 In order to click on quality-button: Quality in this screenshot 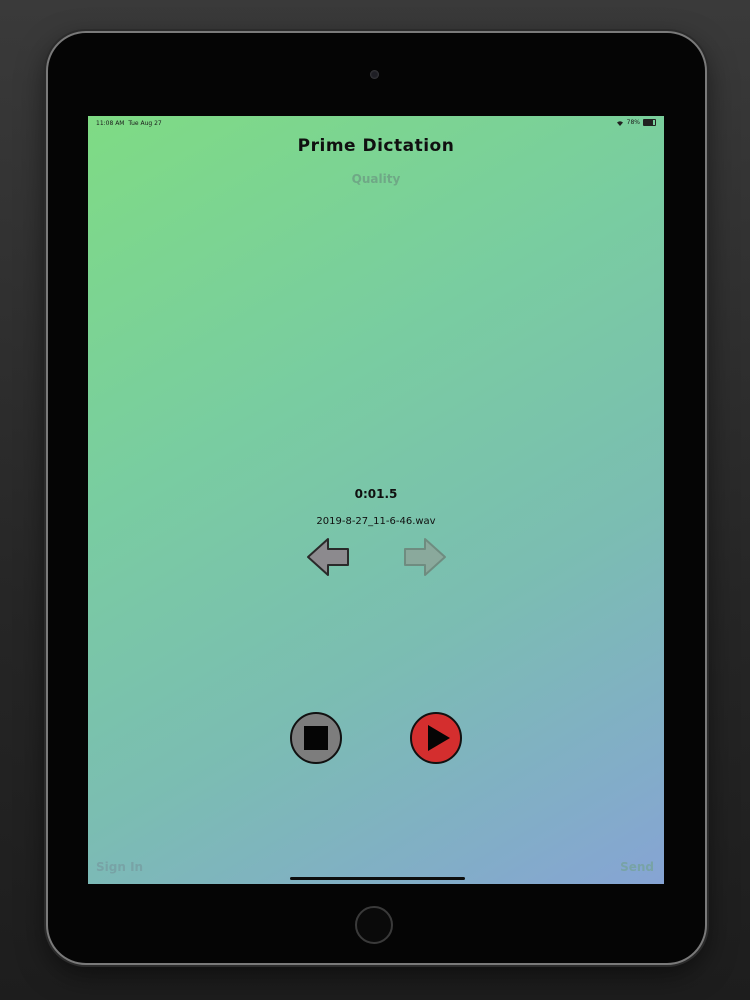, I will do `click(376, 179)`.